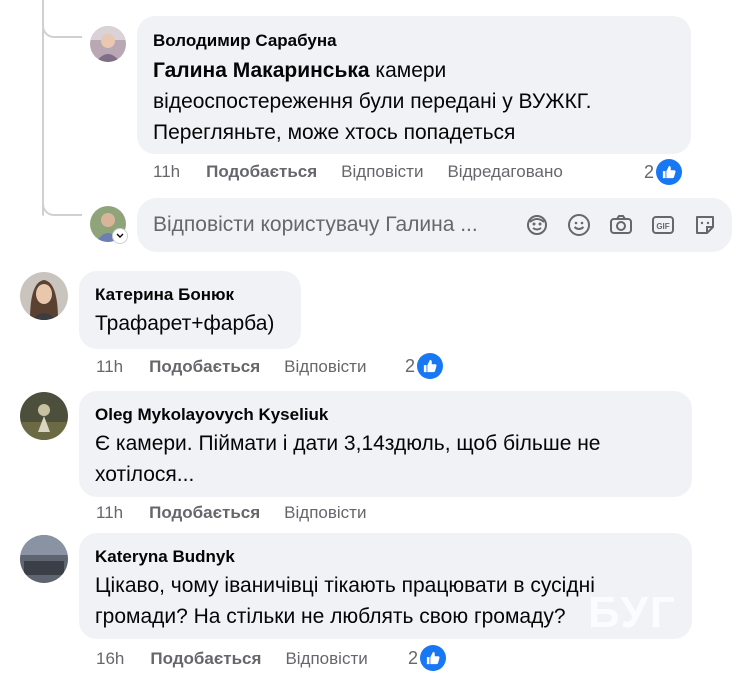 Image resolution: width=754 pixels, height=680 pixels. I want to click on reply-tools: GIF, so click(613, 225).